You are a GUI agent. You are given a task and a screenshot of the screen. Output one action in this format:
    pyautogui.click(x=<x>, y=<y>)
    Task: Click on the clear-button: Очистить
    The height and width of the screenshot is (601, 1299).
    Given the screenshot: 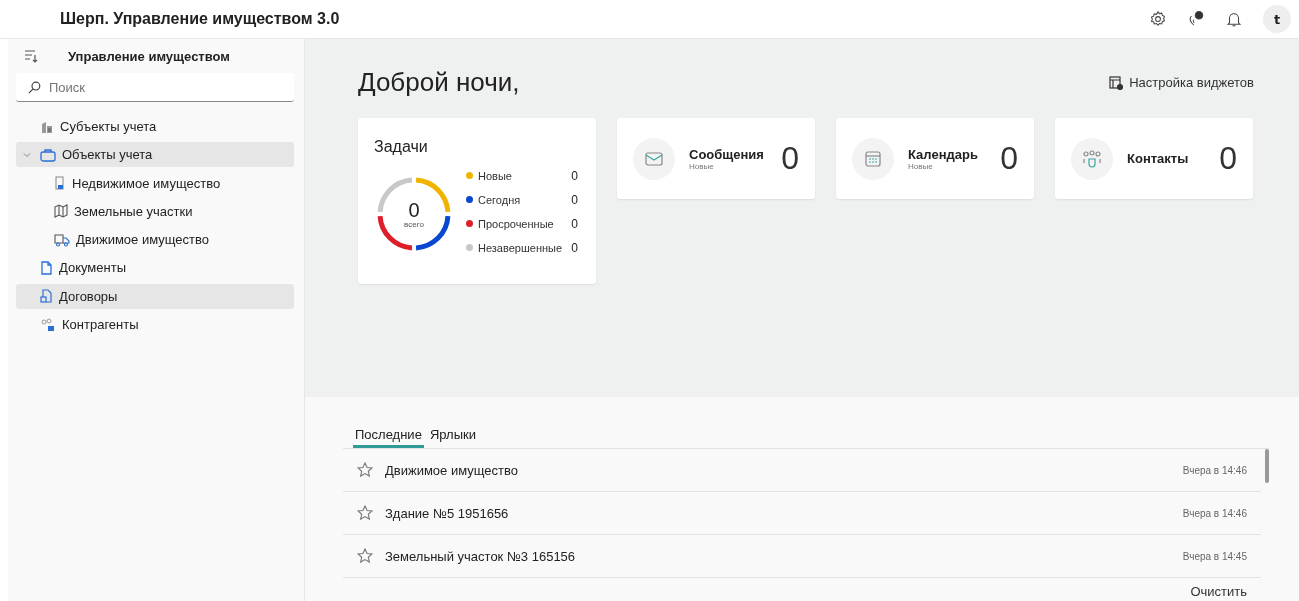 What is the action you would take?
    pyautogui.click(x=1218, y=591)
    